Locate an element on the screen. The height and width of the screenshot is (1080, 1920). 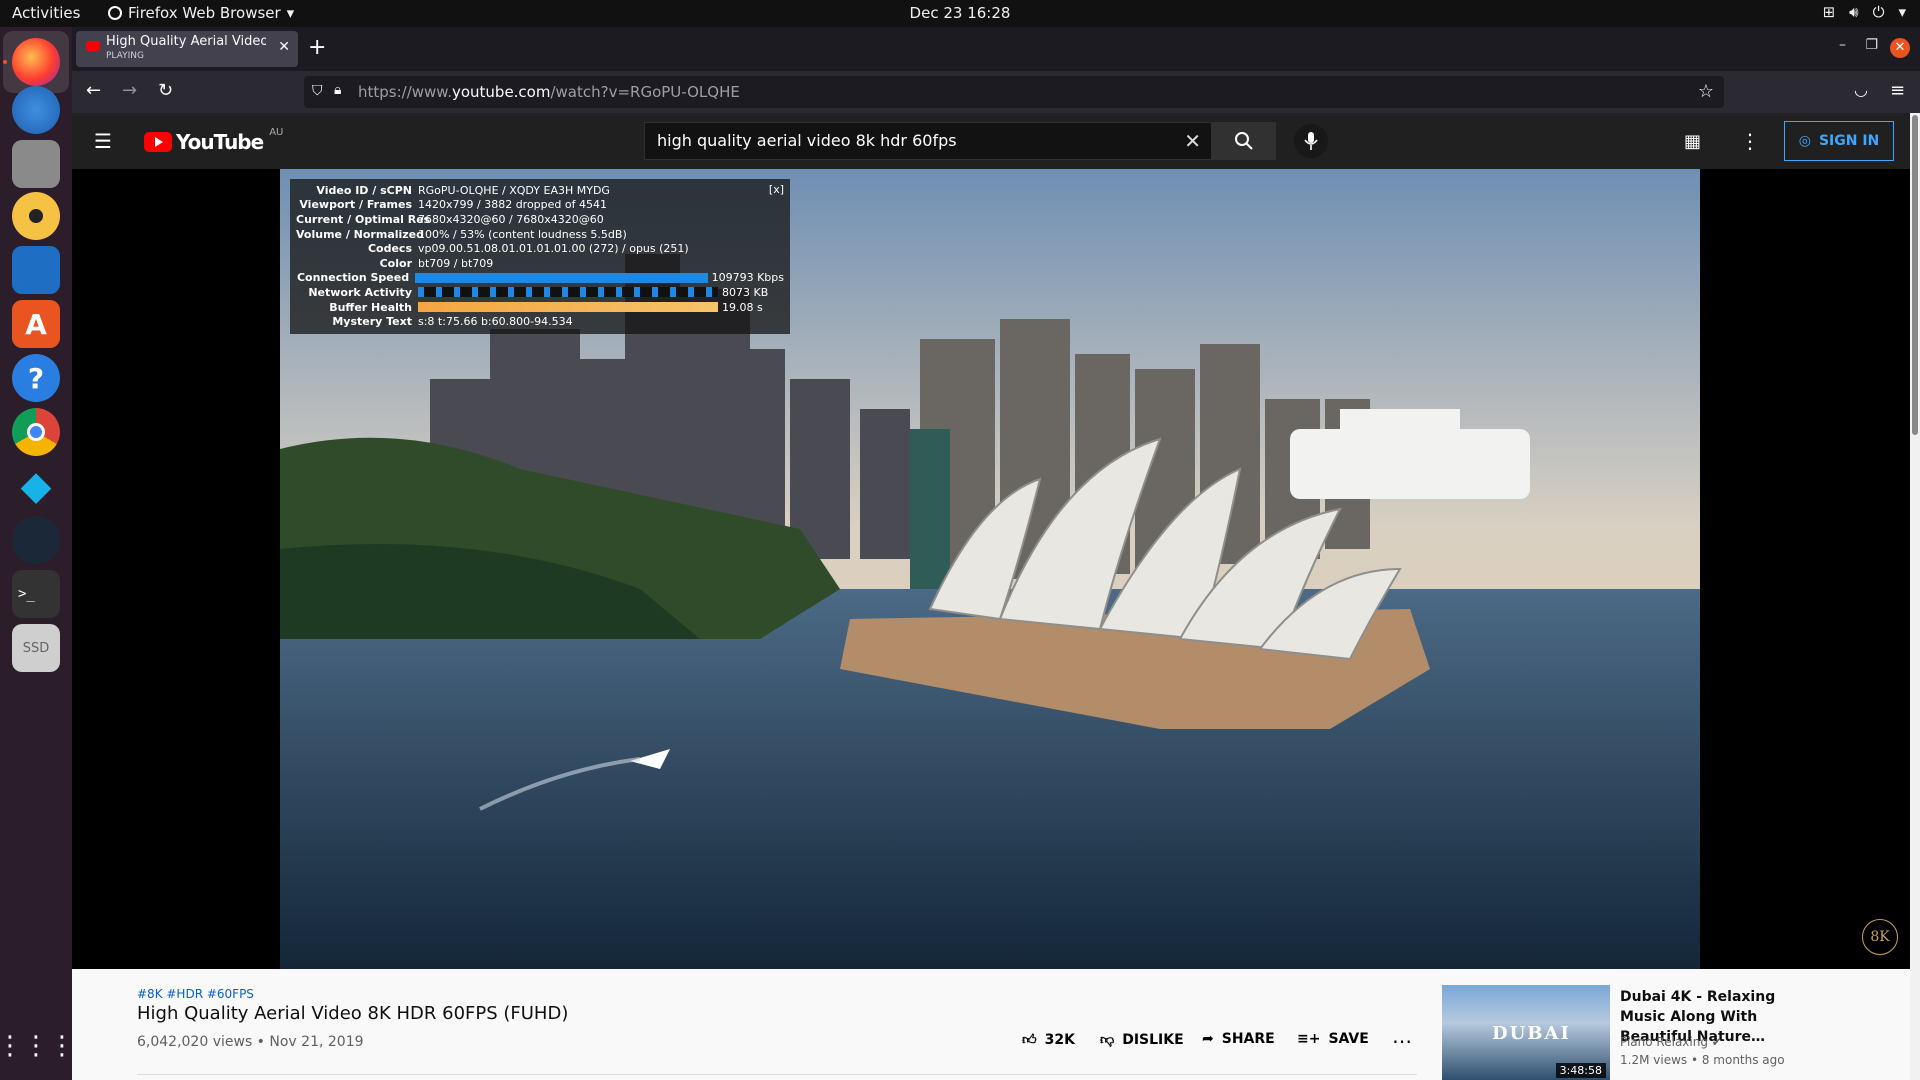
stats-key: Mystery Text is located at coordinates (372, 322).